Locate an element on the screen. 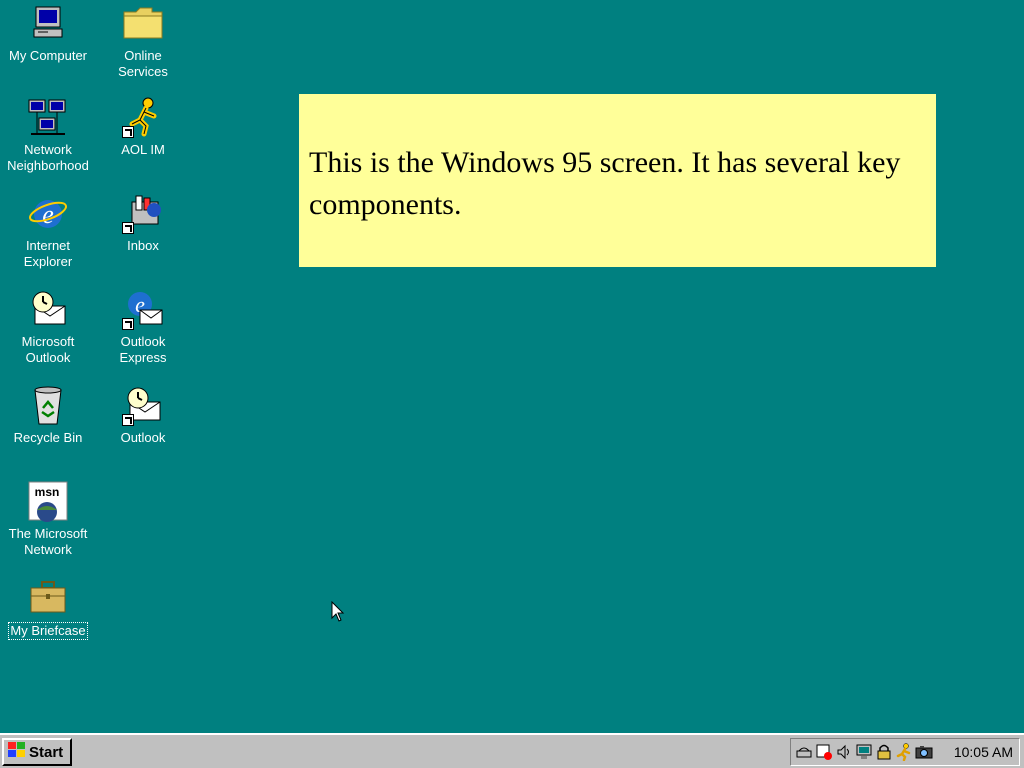 The image size is (1024, 768). system-tray: 10:05 AM is located at coordinates (905, 752).